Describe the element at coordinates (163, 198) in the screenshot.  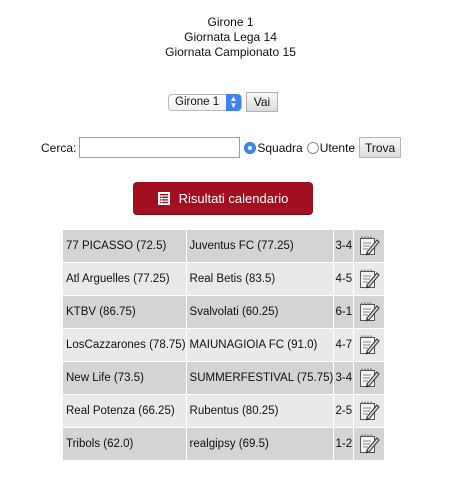
I see `document-list-icon` at that location.